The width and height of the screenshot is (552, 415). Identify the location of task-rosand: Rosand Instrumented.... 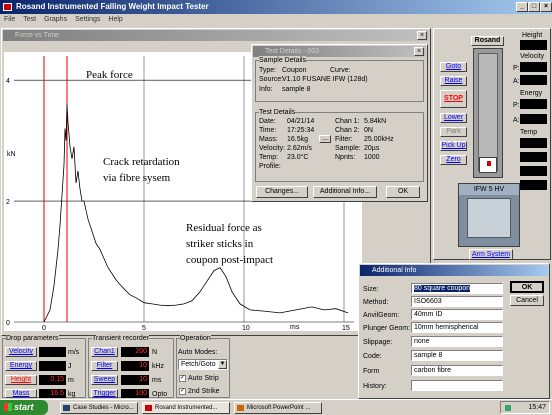
(186, 408).